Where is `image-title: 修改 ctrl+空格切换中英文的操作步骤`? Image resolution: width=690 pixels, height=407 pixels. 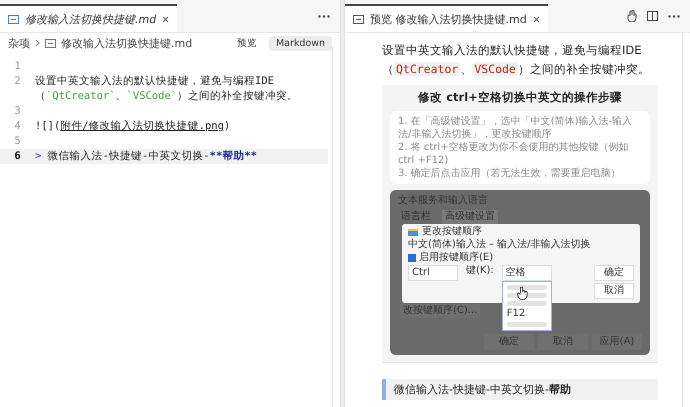
image-title: 修改 ctrl+空格切换中英文的操作步骤 is located at coordinates (519, 97).